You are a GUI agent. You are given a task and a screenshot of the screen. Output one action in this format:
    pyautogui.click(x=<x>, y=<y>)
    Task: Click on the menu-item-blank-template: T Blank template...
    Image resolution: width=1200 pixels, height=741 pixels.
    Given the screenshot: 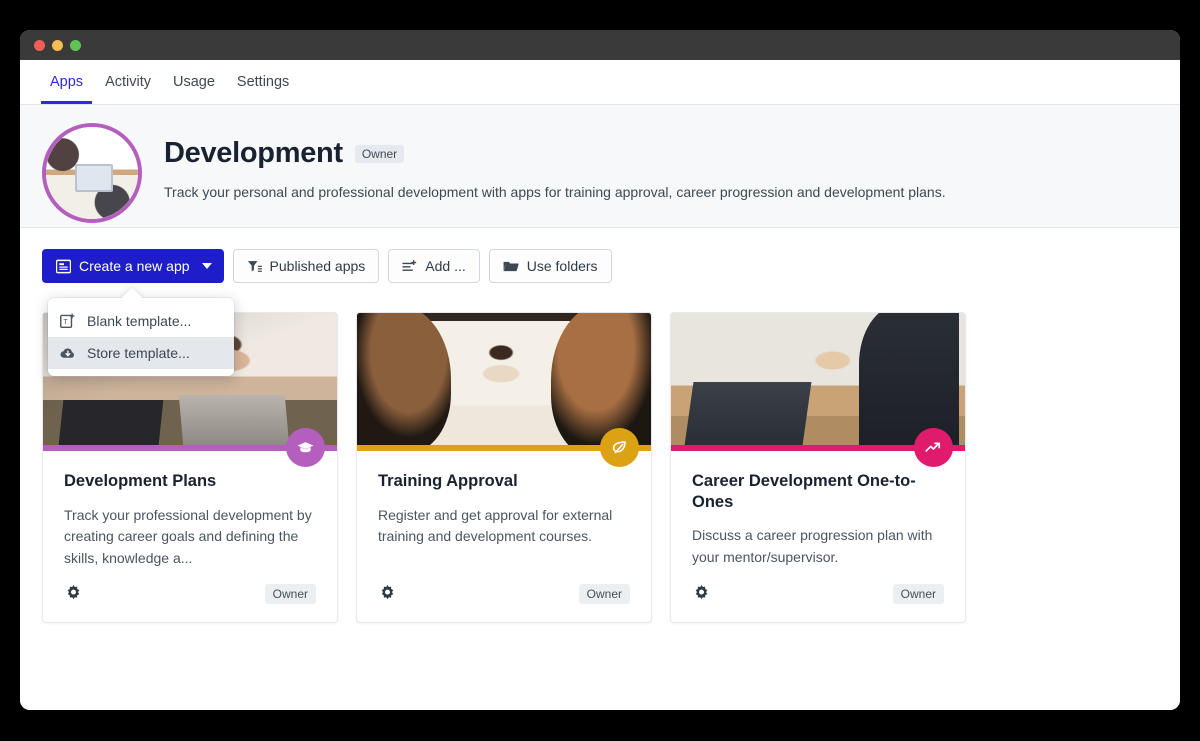 What is the action you would take?
    pyautogui.click(x=141, y=321)
    